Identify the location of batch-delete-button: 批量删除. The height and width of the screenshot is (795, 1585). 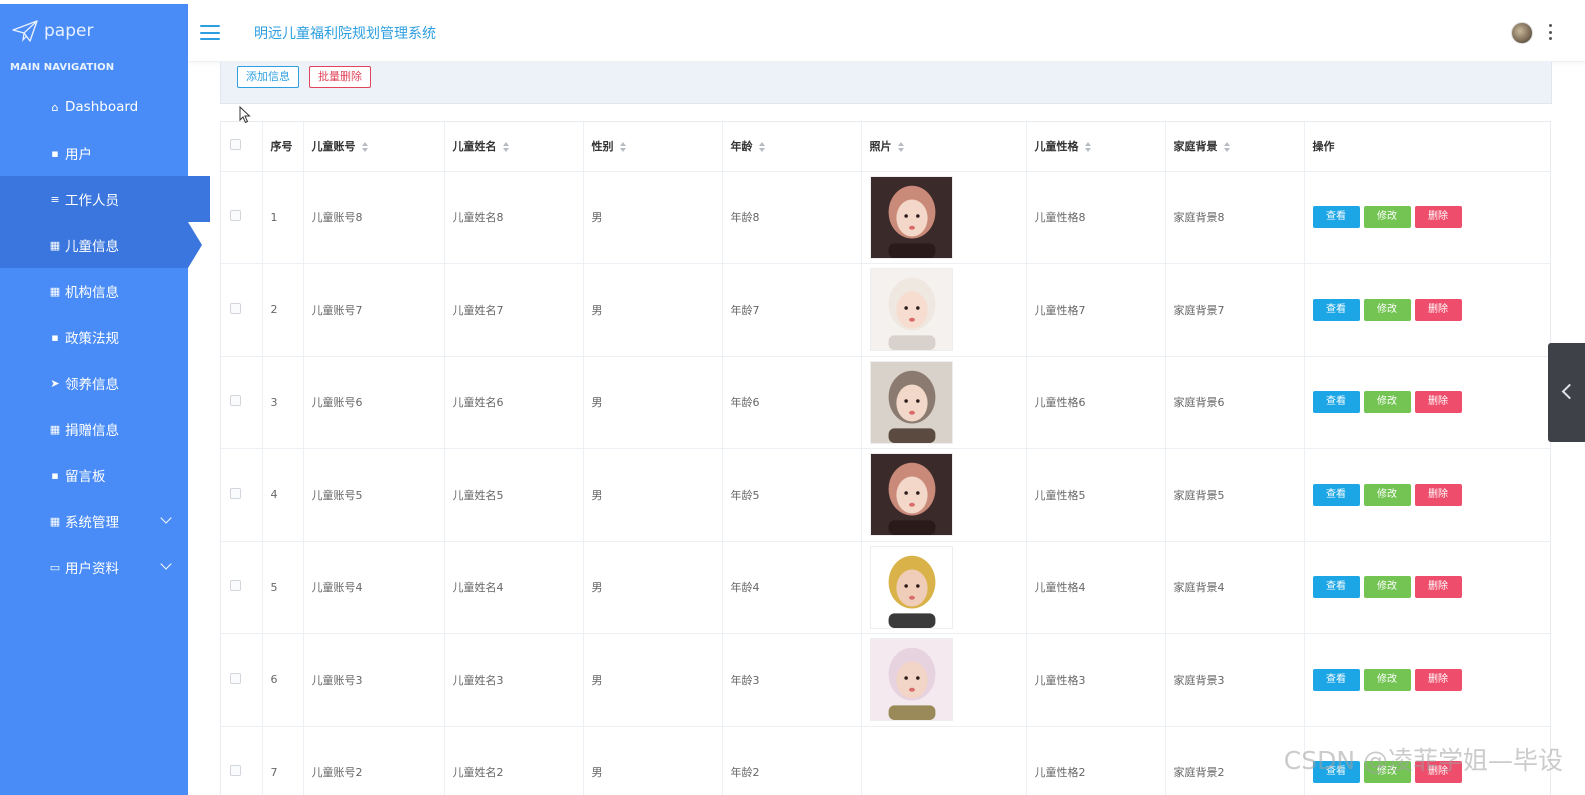
(340, 77).